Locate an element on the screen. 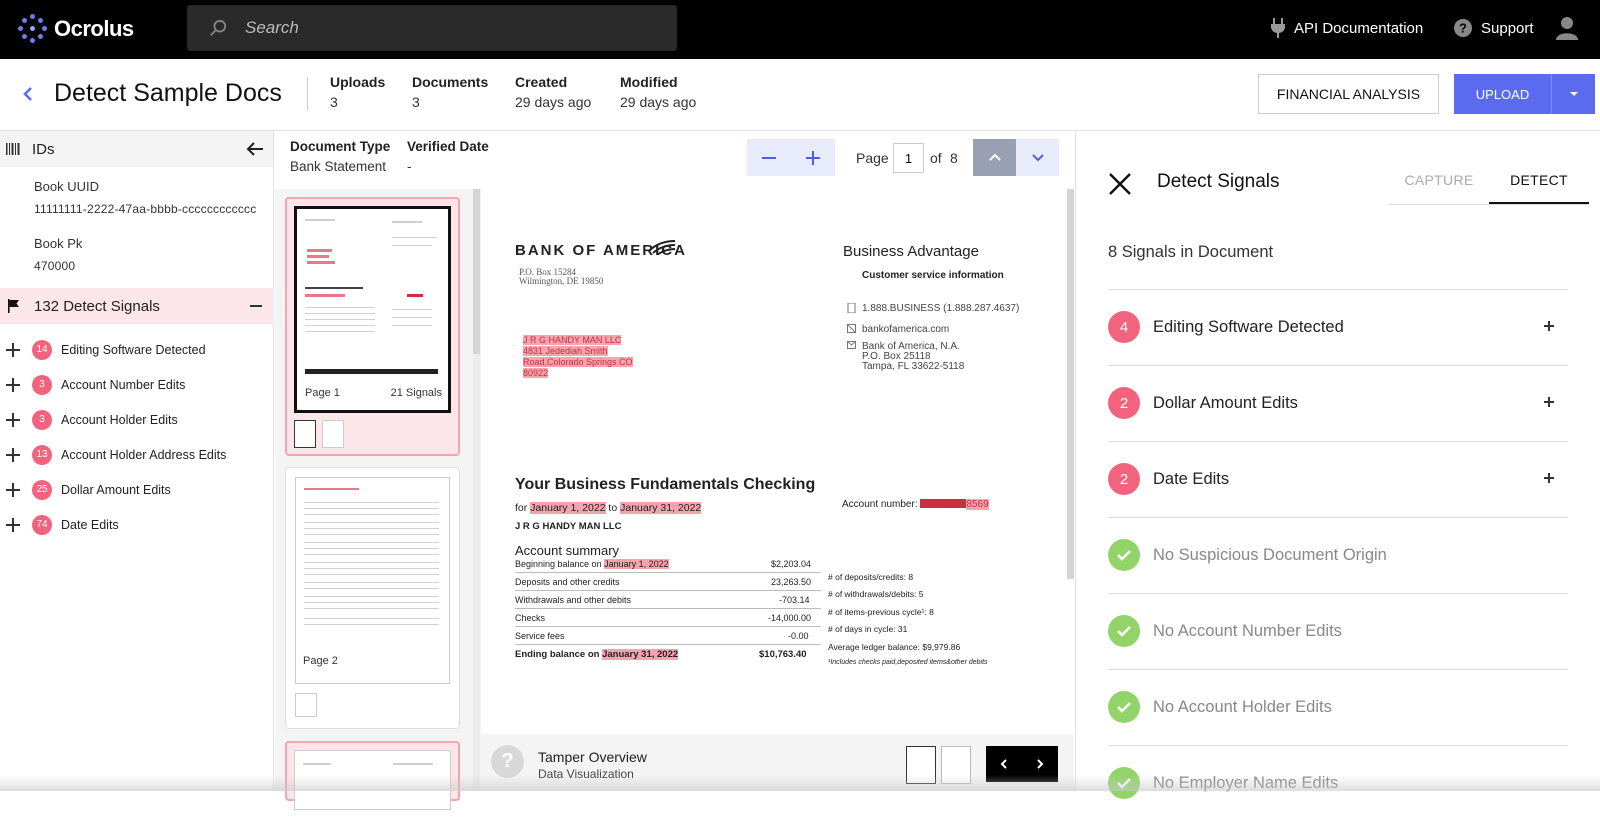 This screenshot has height=820, width=1600. collapse-arrow-icon is located at coordinates (255, 149).